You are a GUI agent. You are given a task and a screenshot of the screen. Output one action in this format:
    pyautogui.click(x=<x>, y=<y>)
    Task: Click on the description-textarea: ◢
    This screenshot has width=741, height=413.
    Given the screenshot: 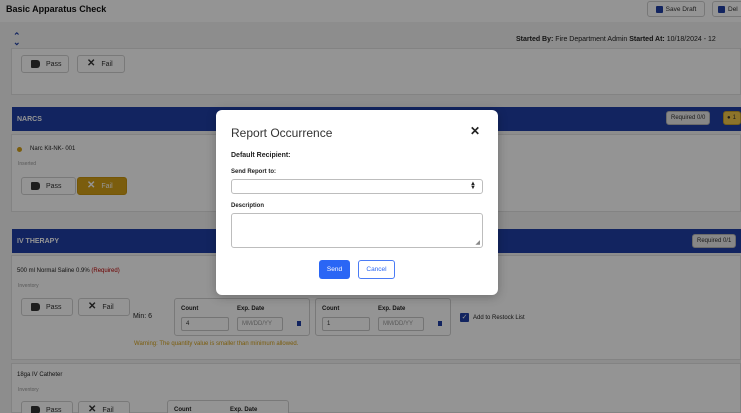 What is the action you would take?
    pyautogui.click(x=357, y=230)
    